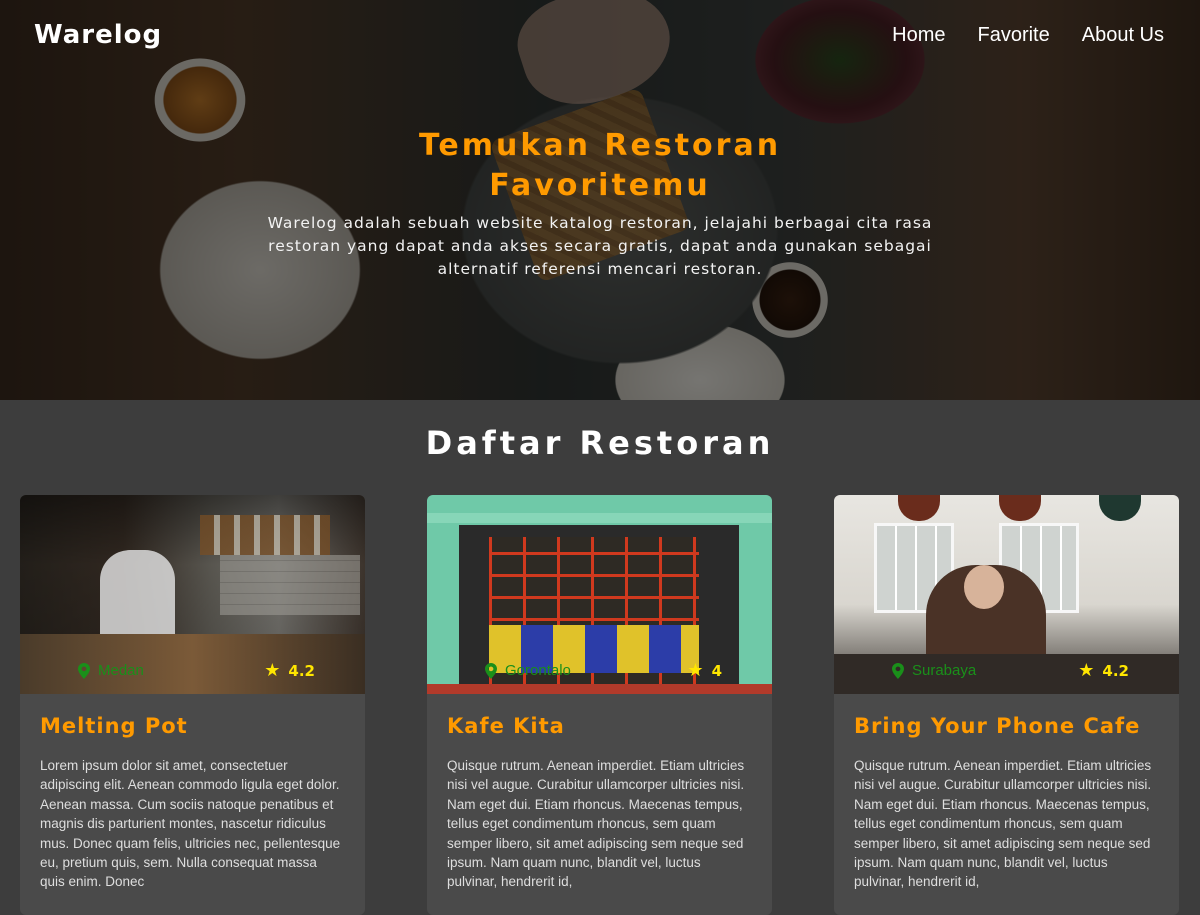 The width and height of the screenshot is (1200, 915). What do you see at coordinates (600, 165) in the screenshot?
I see `hero-title: Temukan Restoran Favoritemu` at bounding box center [600, 165].